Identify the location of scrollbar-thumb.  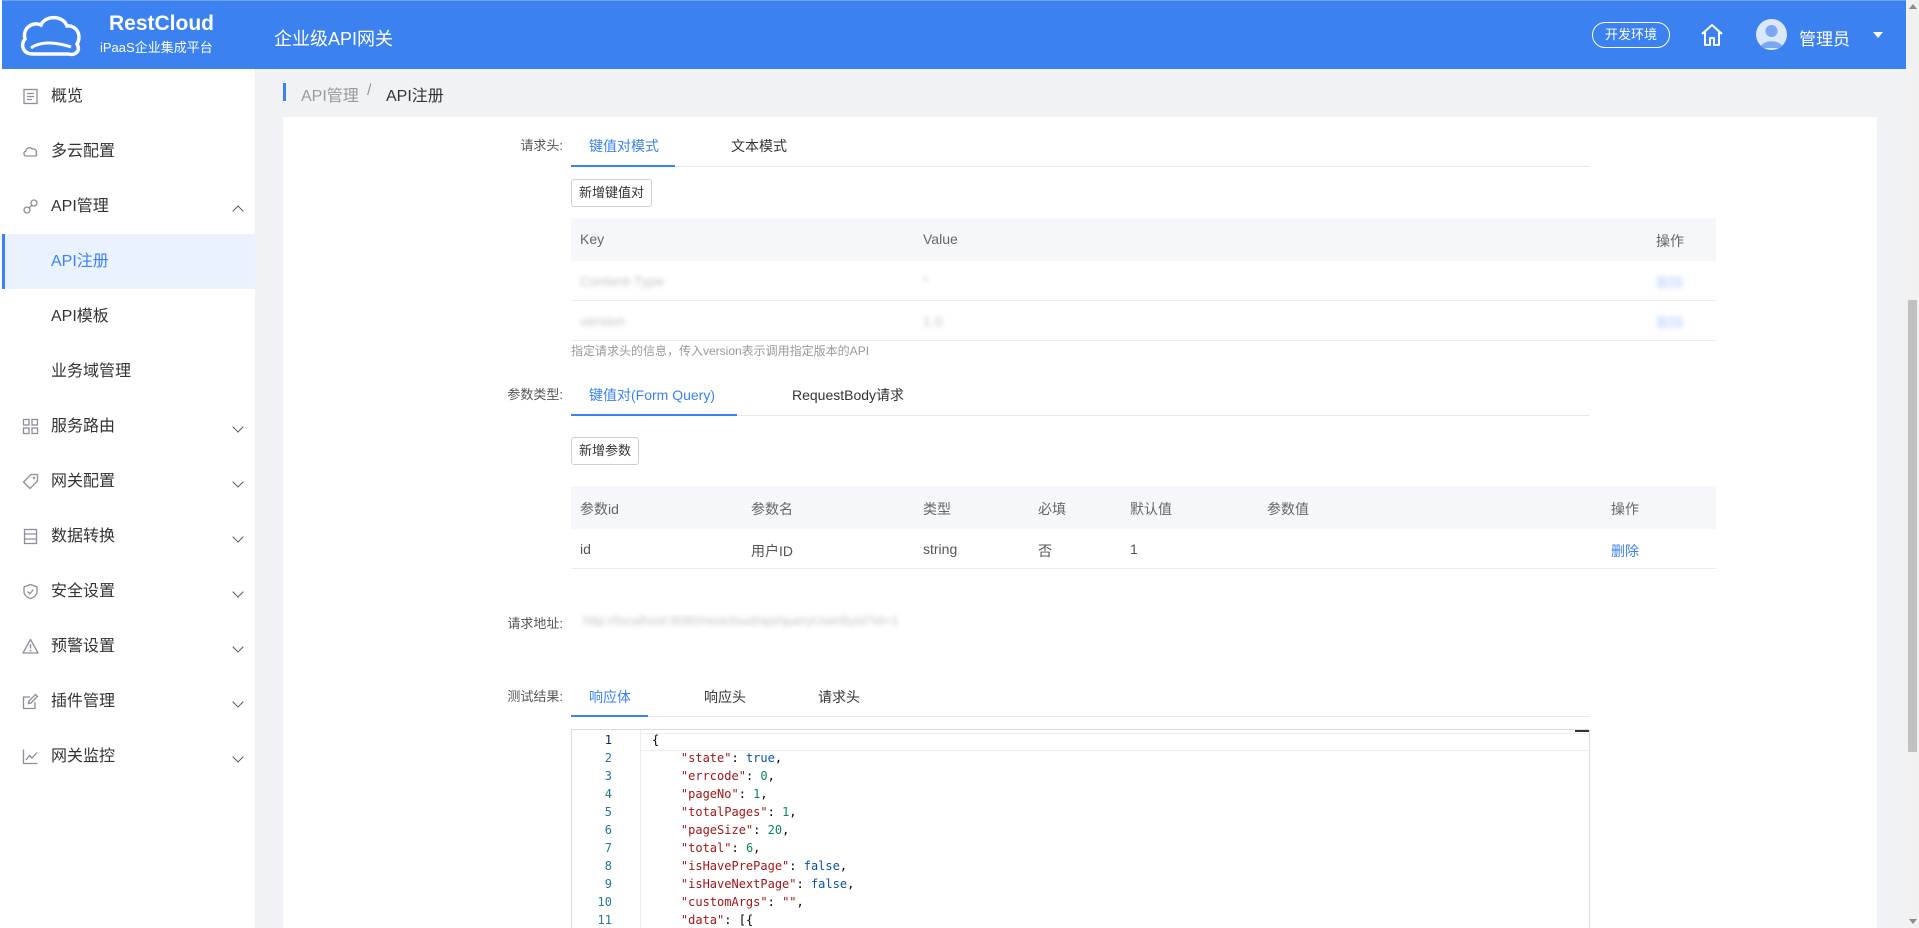
(1912, 526).